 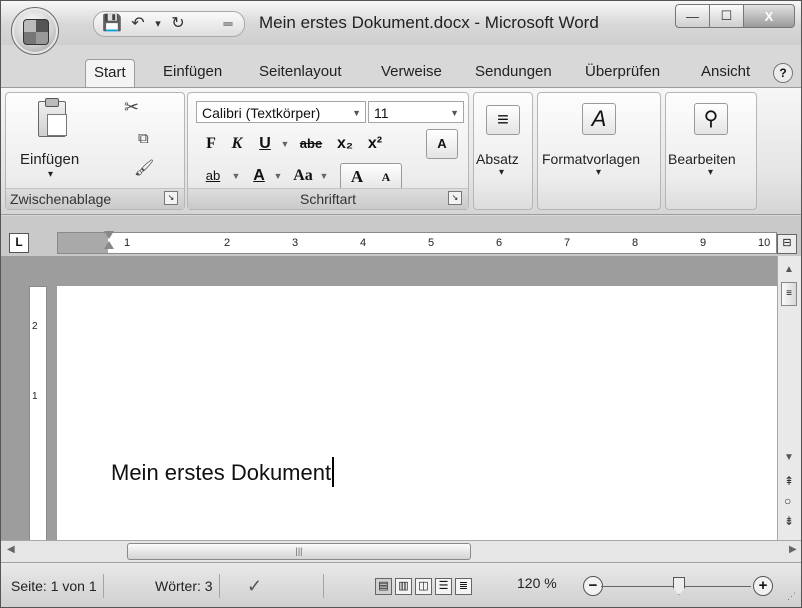 I want to click on tab-sendungen: Sendungen, so click(x=513, y=73).